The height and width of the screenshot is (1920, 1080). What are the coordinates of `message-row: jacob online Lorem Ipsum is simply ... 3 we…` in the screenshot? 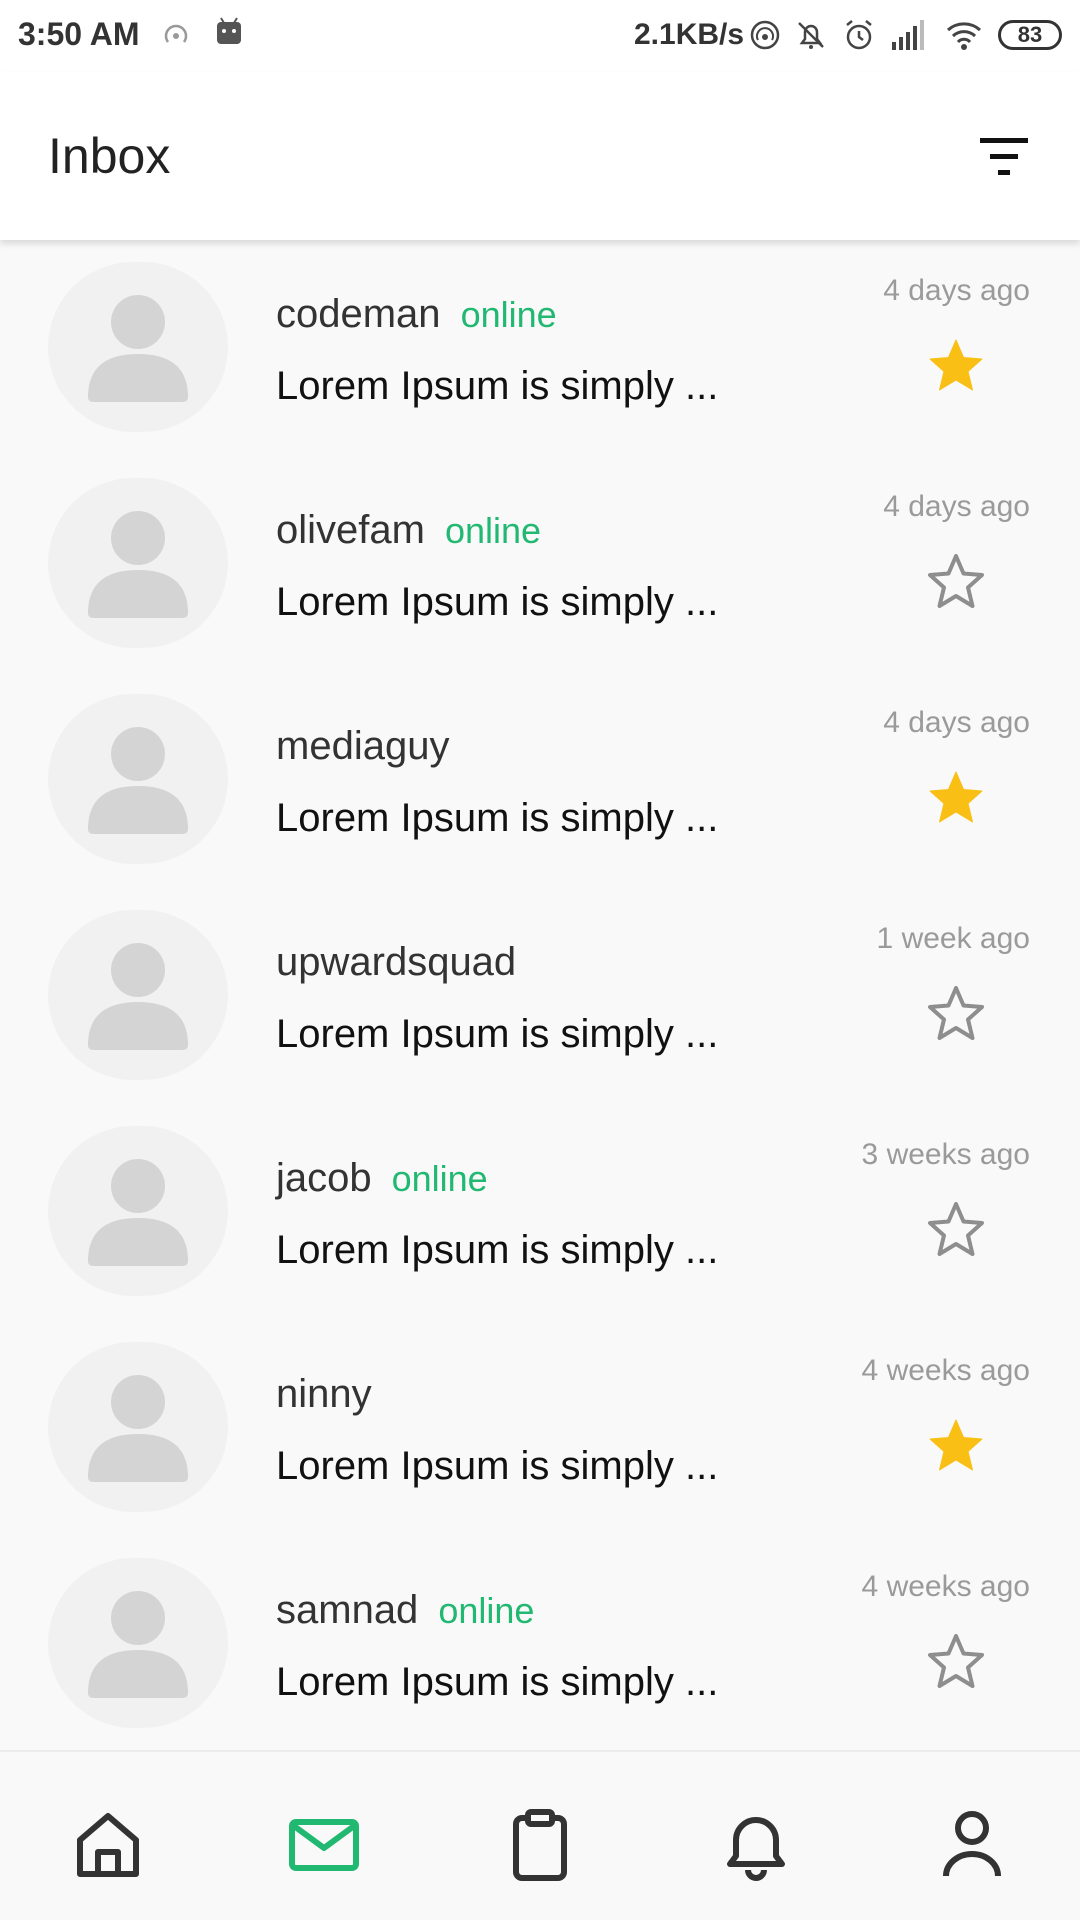 It's located at (540, 1212).